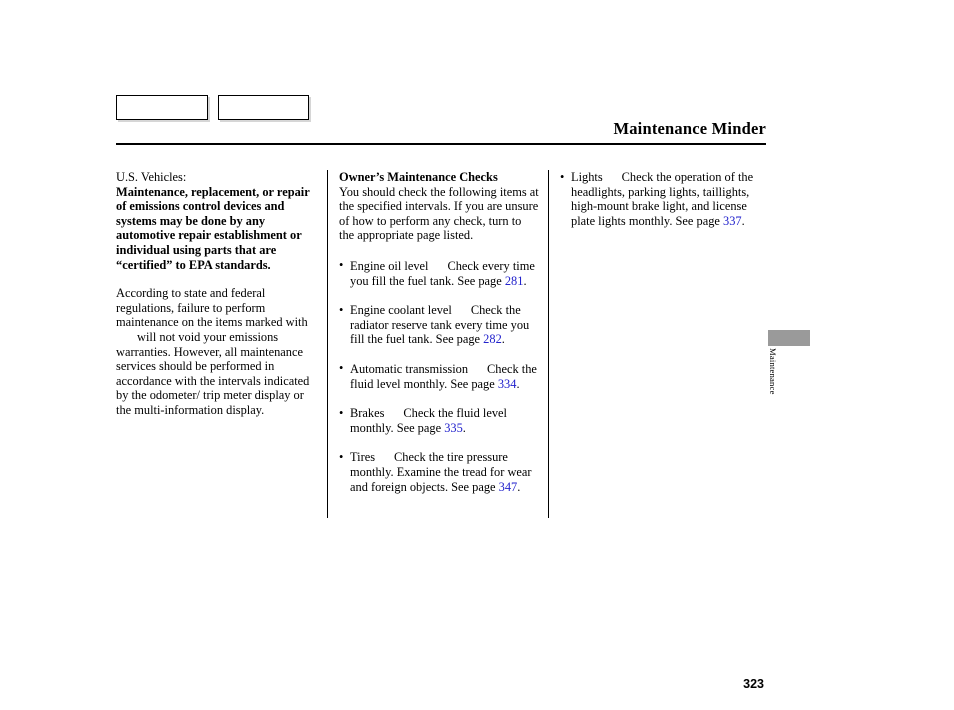 This screenshot has width=954, height=710. Describe the element at coordinates (409, 368) in the screenshot. I see `check-item-name: Automatic transmission` at that location.